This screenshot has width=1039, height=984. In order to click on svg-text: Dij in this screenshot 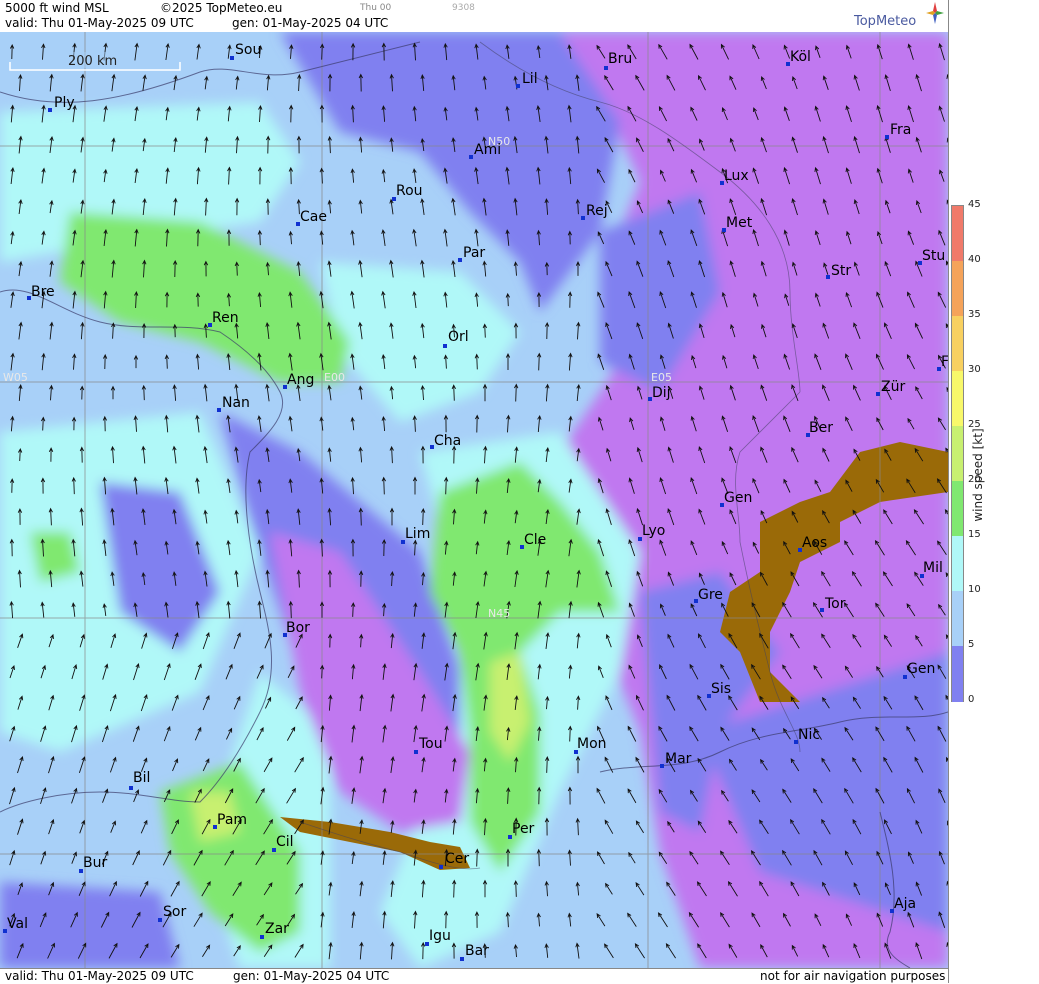, I will do `click(661, 393)`.